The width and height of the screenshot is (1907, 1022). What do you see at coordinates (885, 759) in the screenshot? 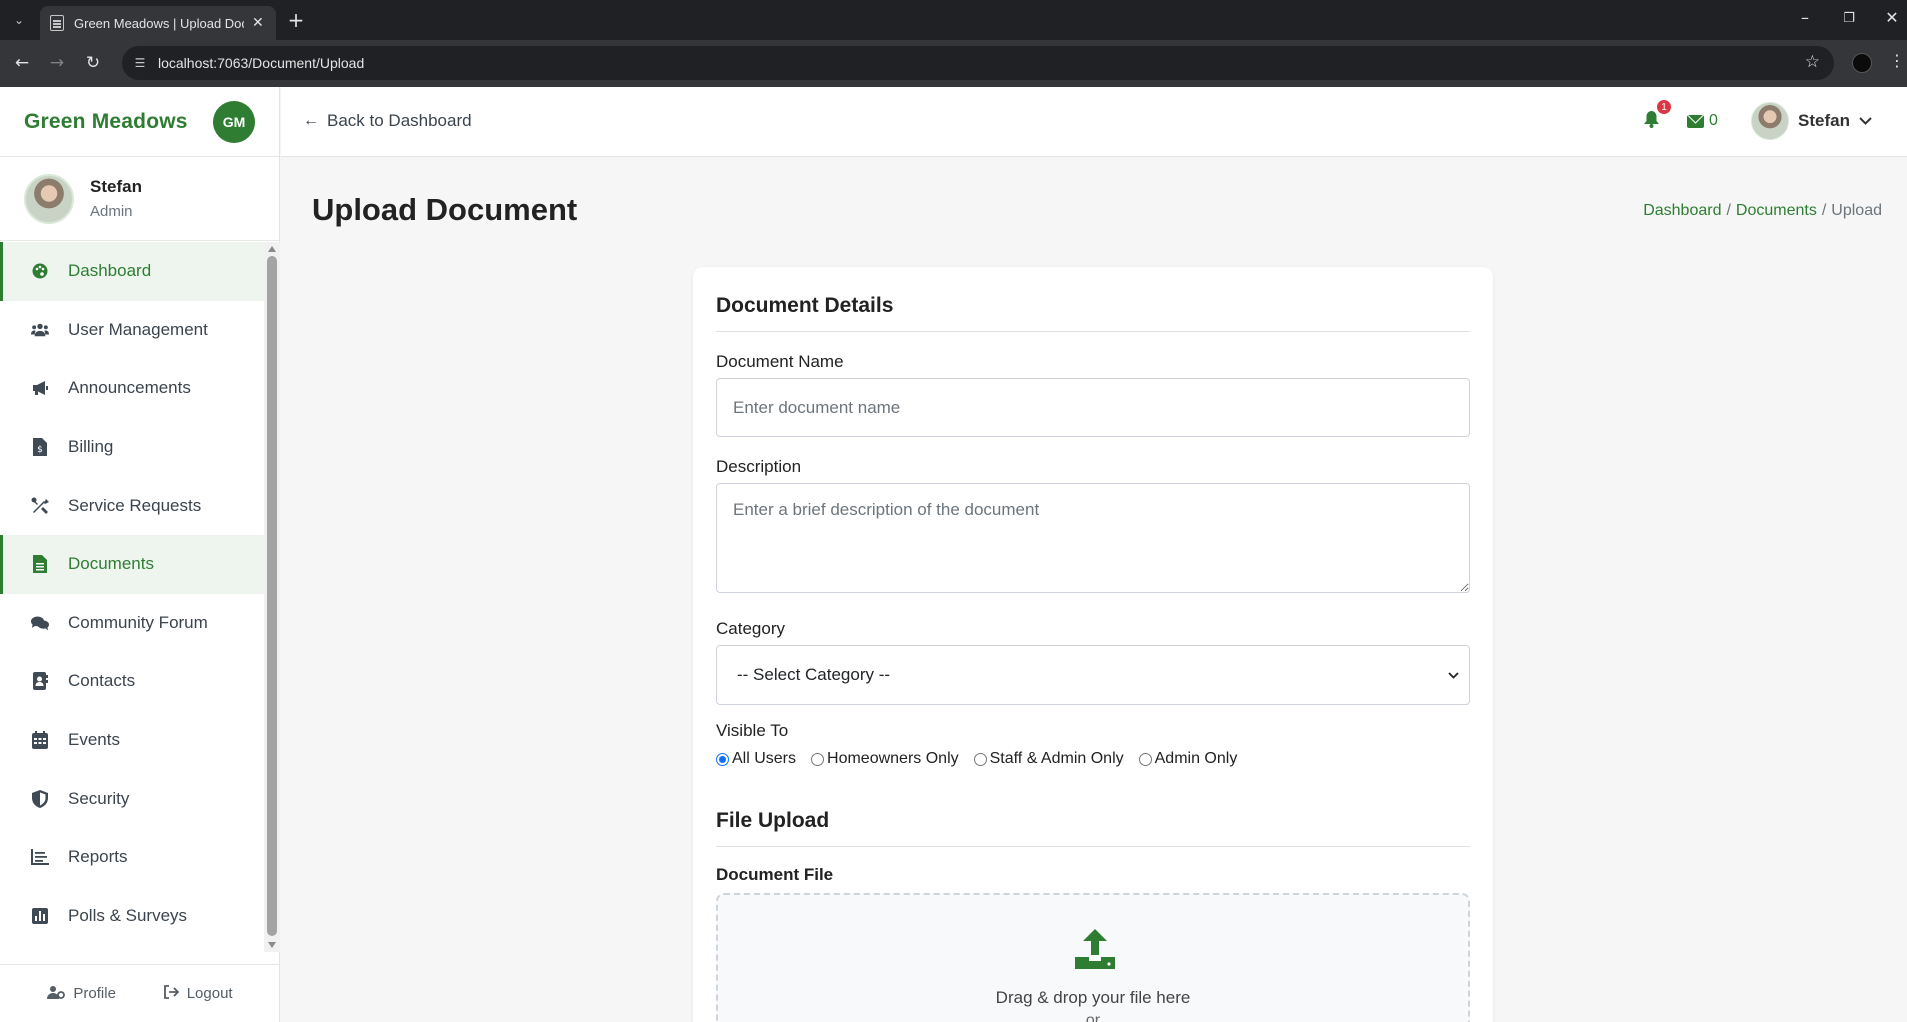
I see `visibility-option-homeowners: Homeowners Only` at bounding box center [885, 759].